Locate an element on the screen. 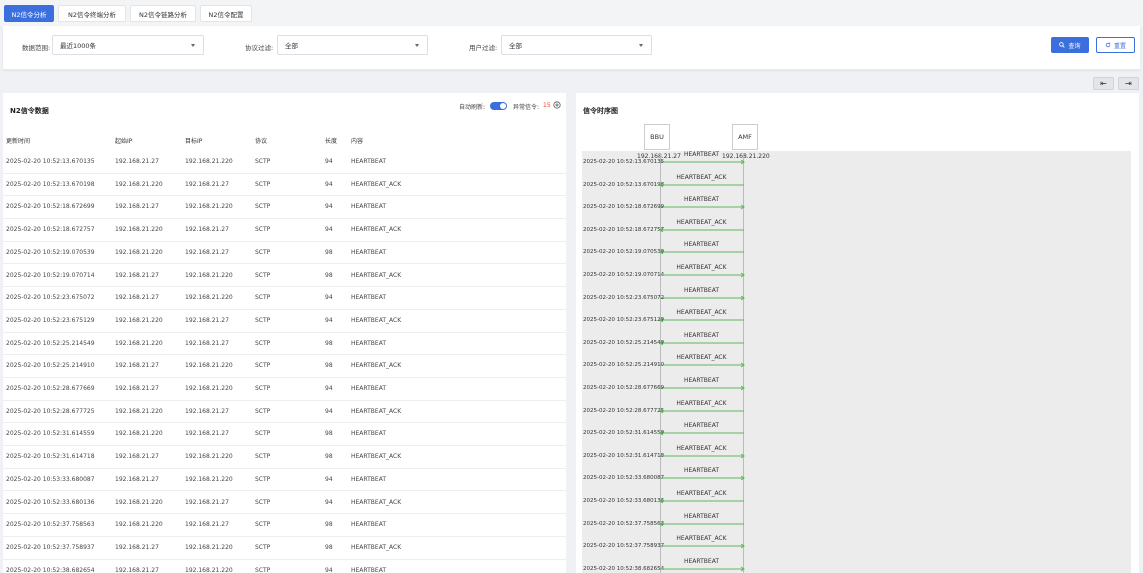 This screenshot has height=573, width=1143. message-time: 2025-02-20 10:52:25.214549 is located at coordinates (624, 342).